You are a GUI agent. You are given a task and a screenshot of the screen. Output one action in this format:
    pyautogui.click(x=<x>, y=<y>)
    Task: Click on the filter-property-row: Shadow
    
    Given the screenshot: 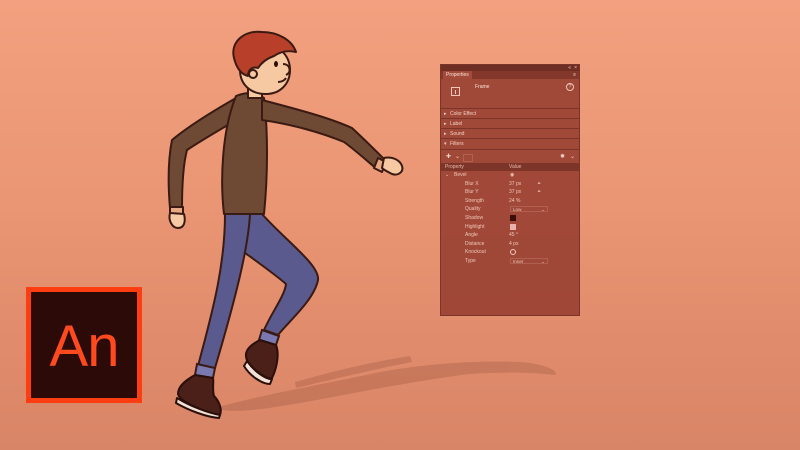 What is the action you would take?
    pyautogui.click(x=510, y=218)
    